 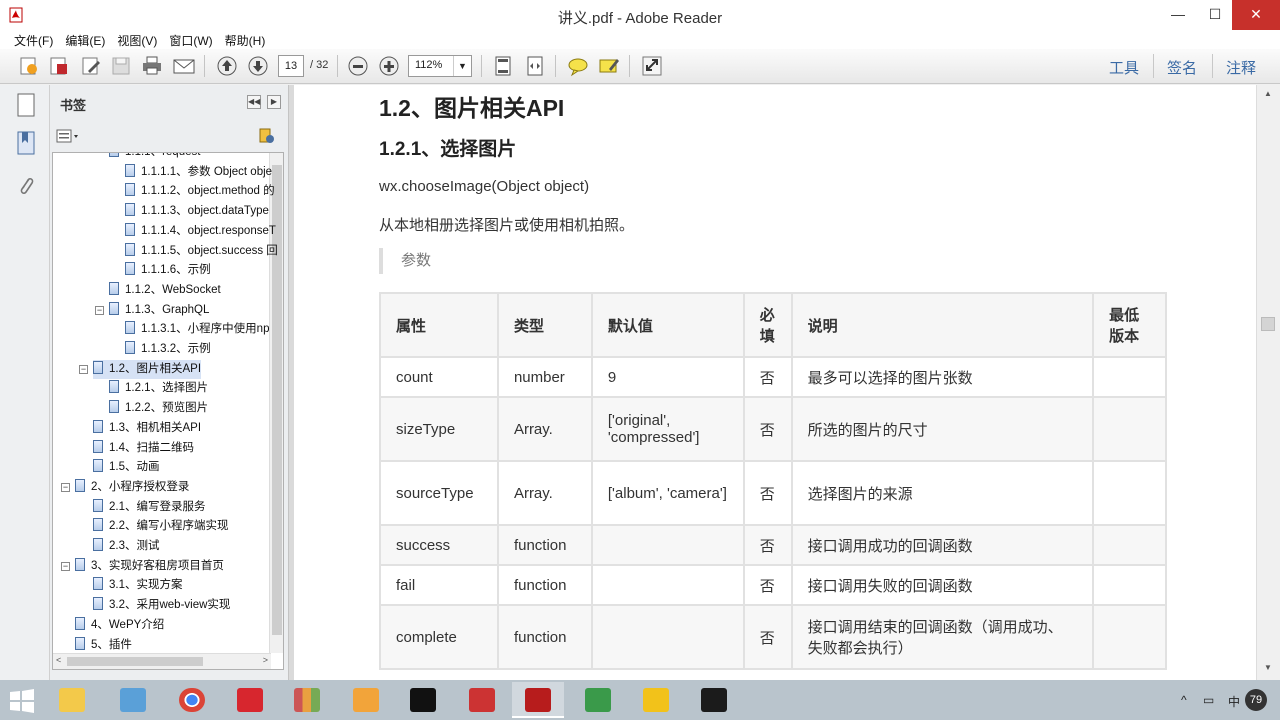 What do you see at coordinates (68, 136) in the screenshot?
I see `options-menu-icon` at bounding box center [68, 136].